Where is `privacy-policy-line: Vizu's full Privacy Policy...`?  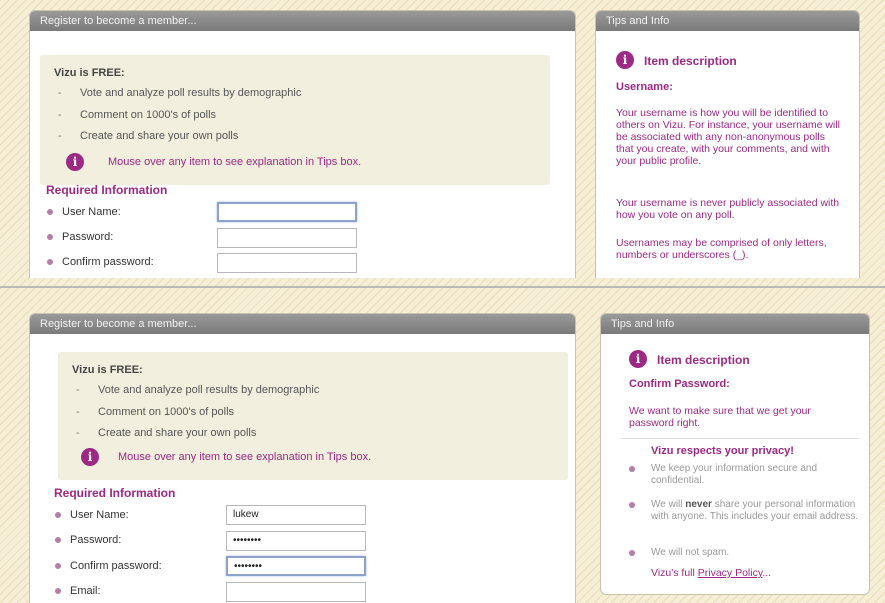
privacy-policy-line: Vizu's full Privacy Policy... is located at coordinates (711, 573).